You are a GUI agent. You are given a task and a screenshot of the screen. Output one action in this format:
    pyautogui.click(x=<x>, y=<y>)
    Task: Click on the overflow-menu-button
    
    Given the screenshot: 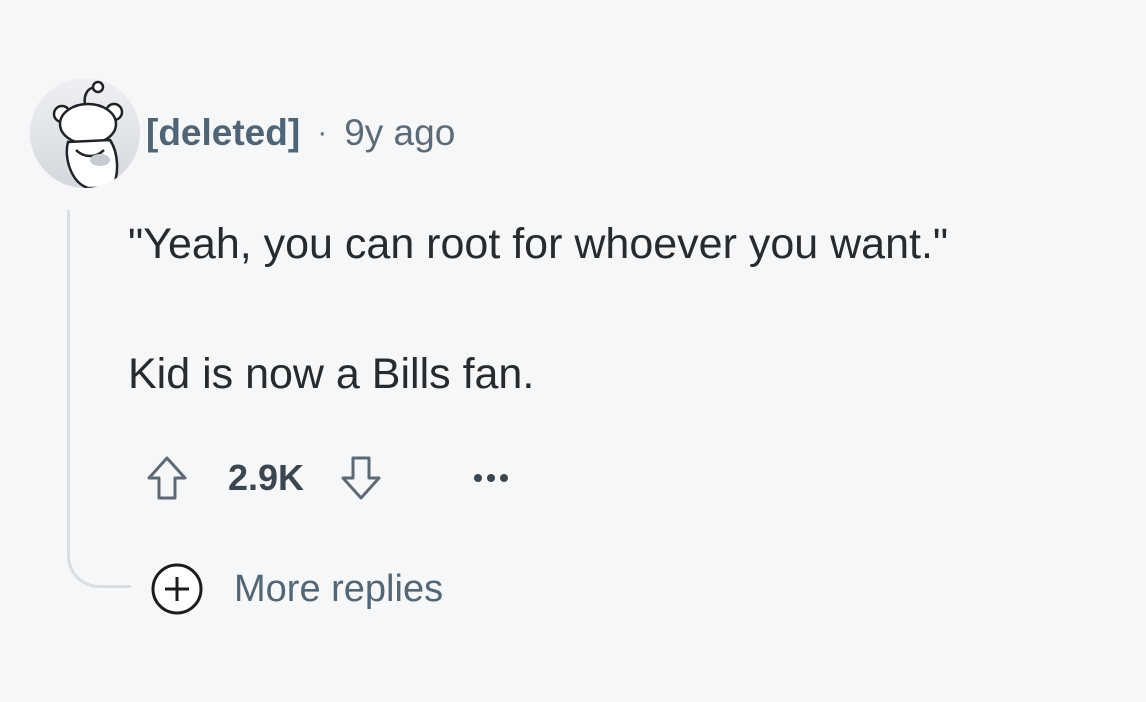 What is the action you would take?
    pyautogui.click(x=491, y=478)
    